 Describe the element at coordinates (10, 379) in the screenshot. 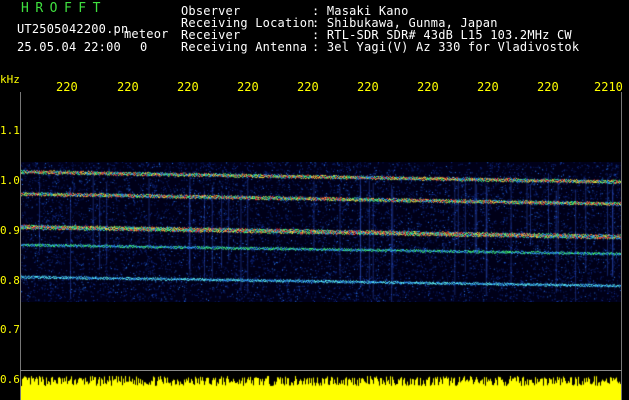

I see `y-tick-label: 0.6` at that location.